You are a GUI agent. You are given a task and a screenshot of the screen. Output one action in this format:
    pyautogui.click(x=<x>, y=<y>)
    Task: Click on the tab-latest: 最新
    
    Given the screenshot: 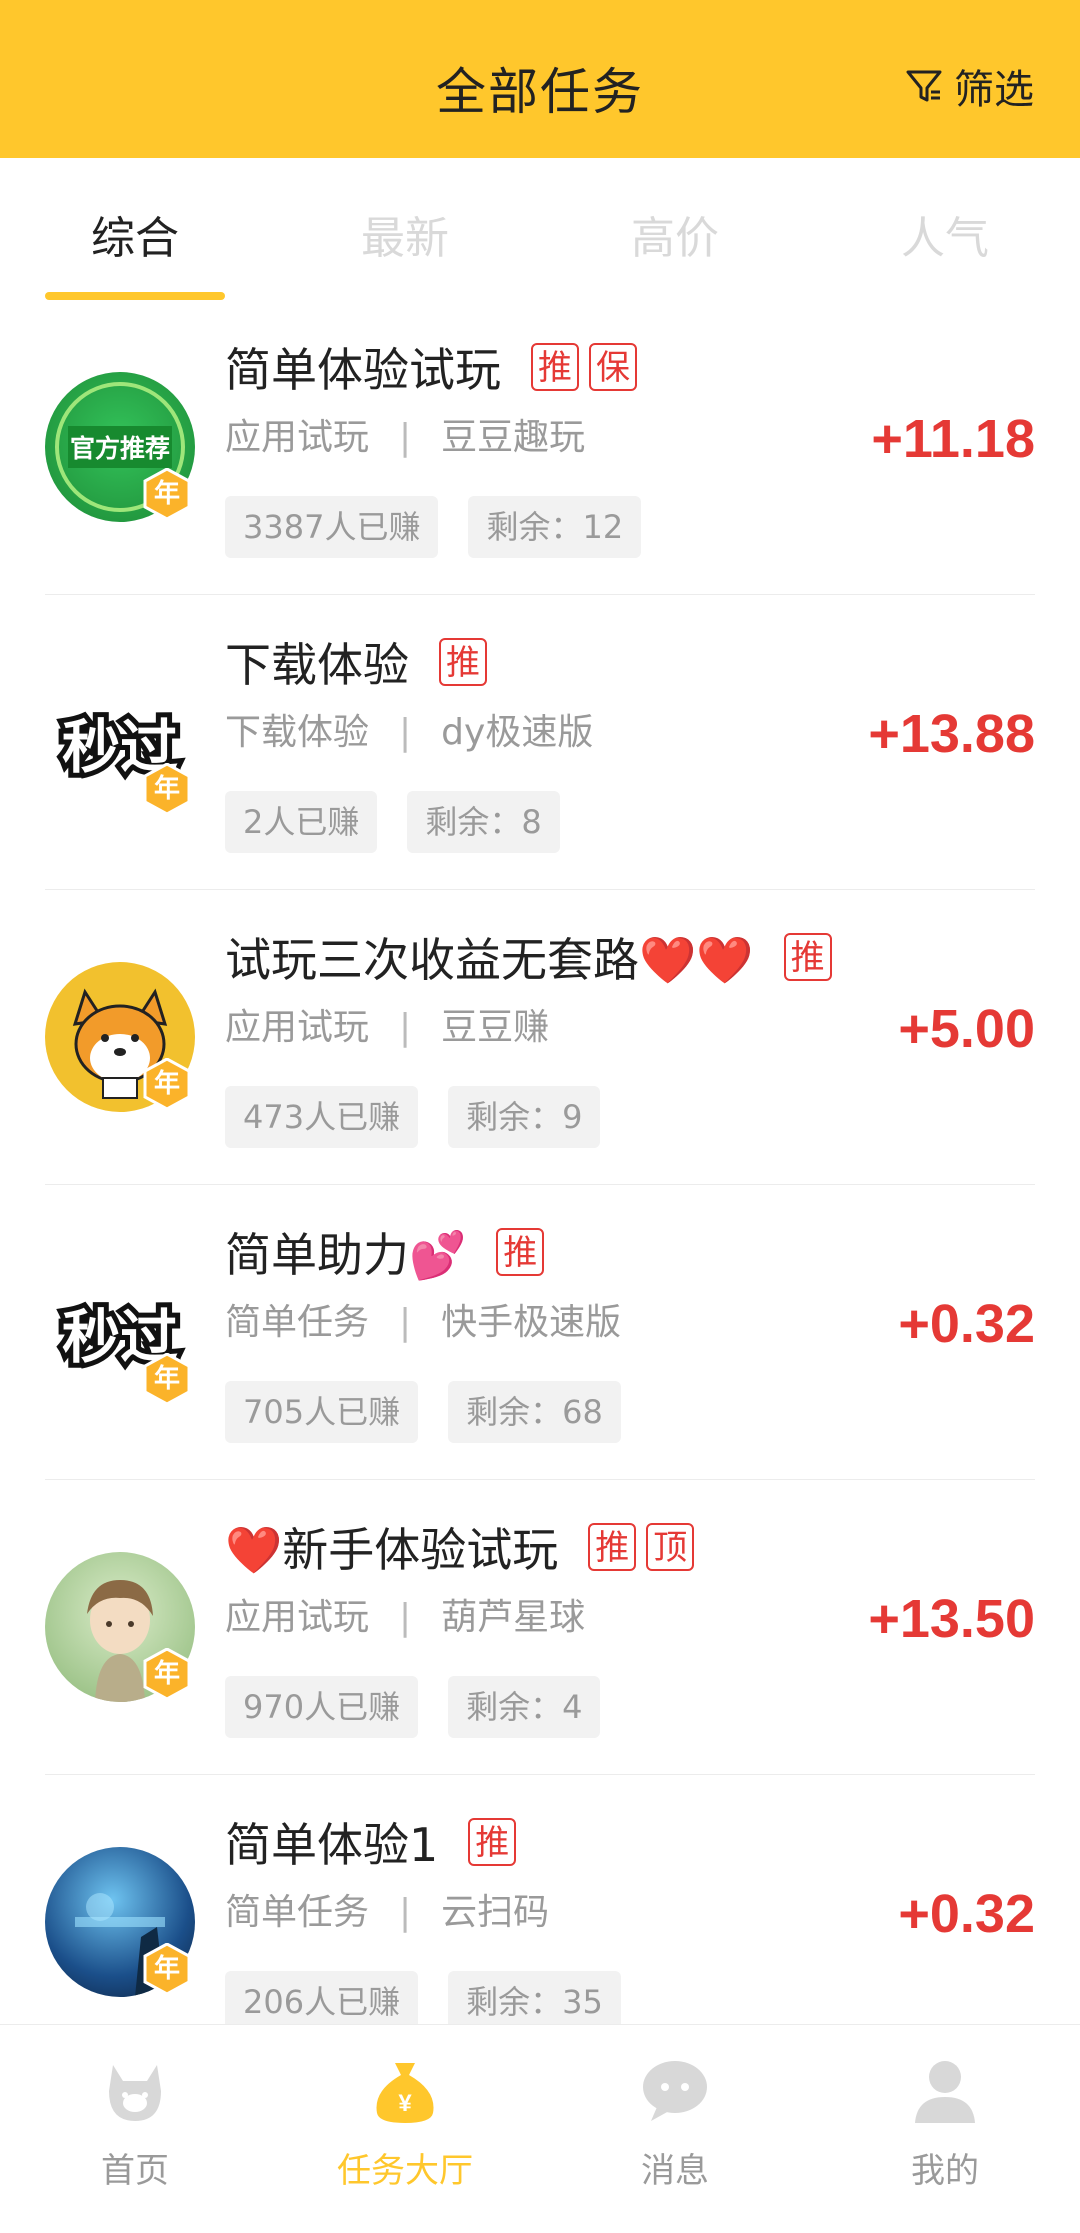 What is the action you would take?
    pyautogui.click(x=405, y=234)
    